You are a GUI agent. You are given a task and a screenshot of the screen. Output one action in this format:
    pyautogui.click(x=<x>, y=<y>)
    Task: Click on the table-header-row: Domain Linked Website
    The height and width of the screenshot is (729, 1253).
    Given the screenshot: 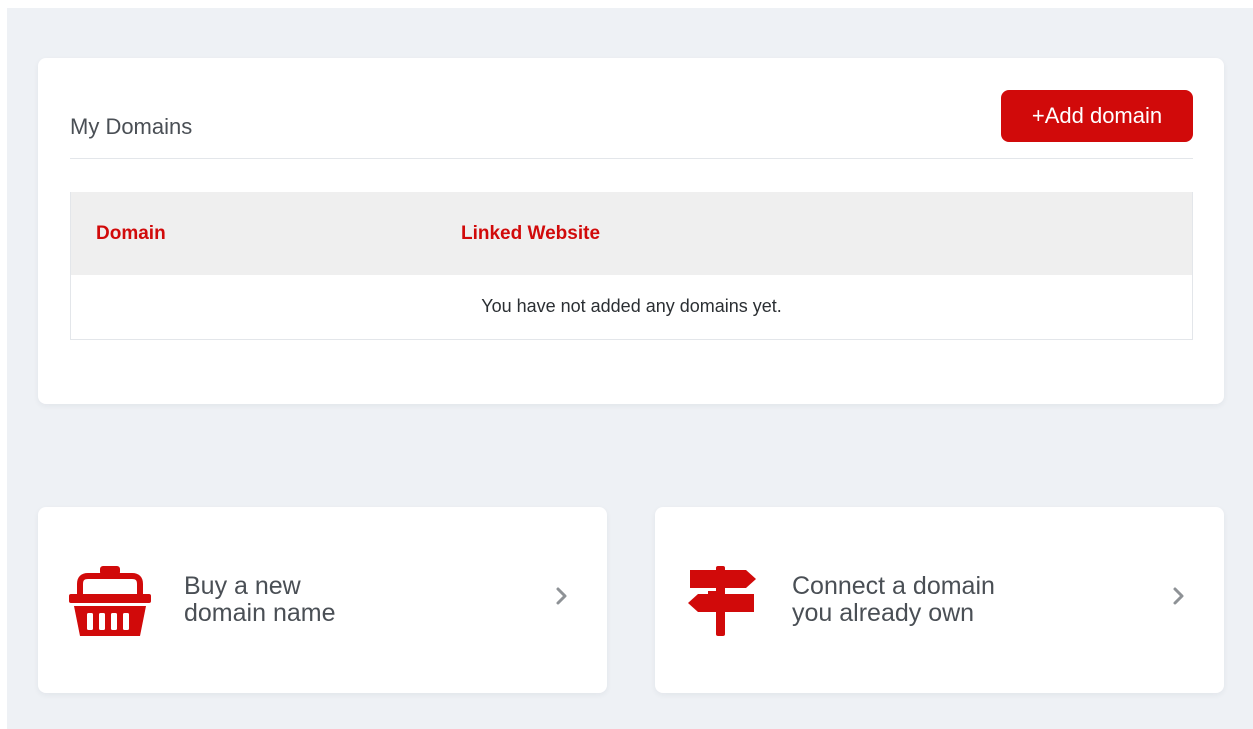 What is the action you would take?
    pyautogui.click(x=631, y=233)
    